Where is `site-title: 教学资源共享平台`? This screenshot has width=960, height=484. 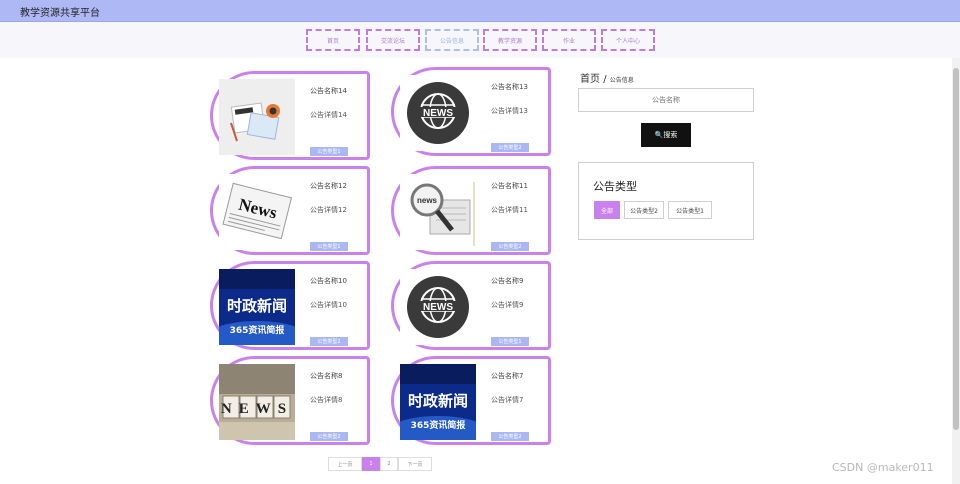 site-title: 教学资源共享平台 is located at coordinates (60, 13).